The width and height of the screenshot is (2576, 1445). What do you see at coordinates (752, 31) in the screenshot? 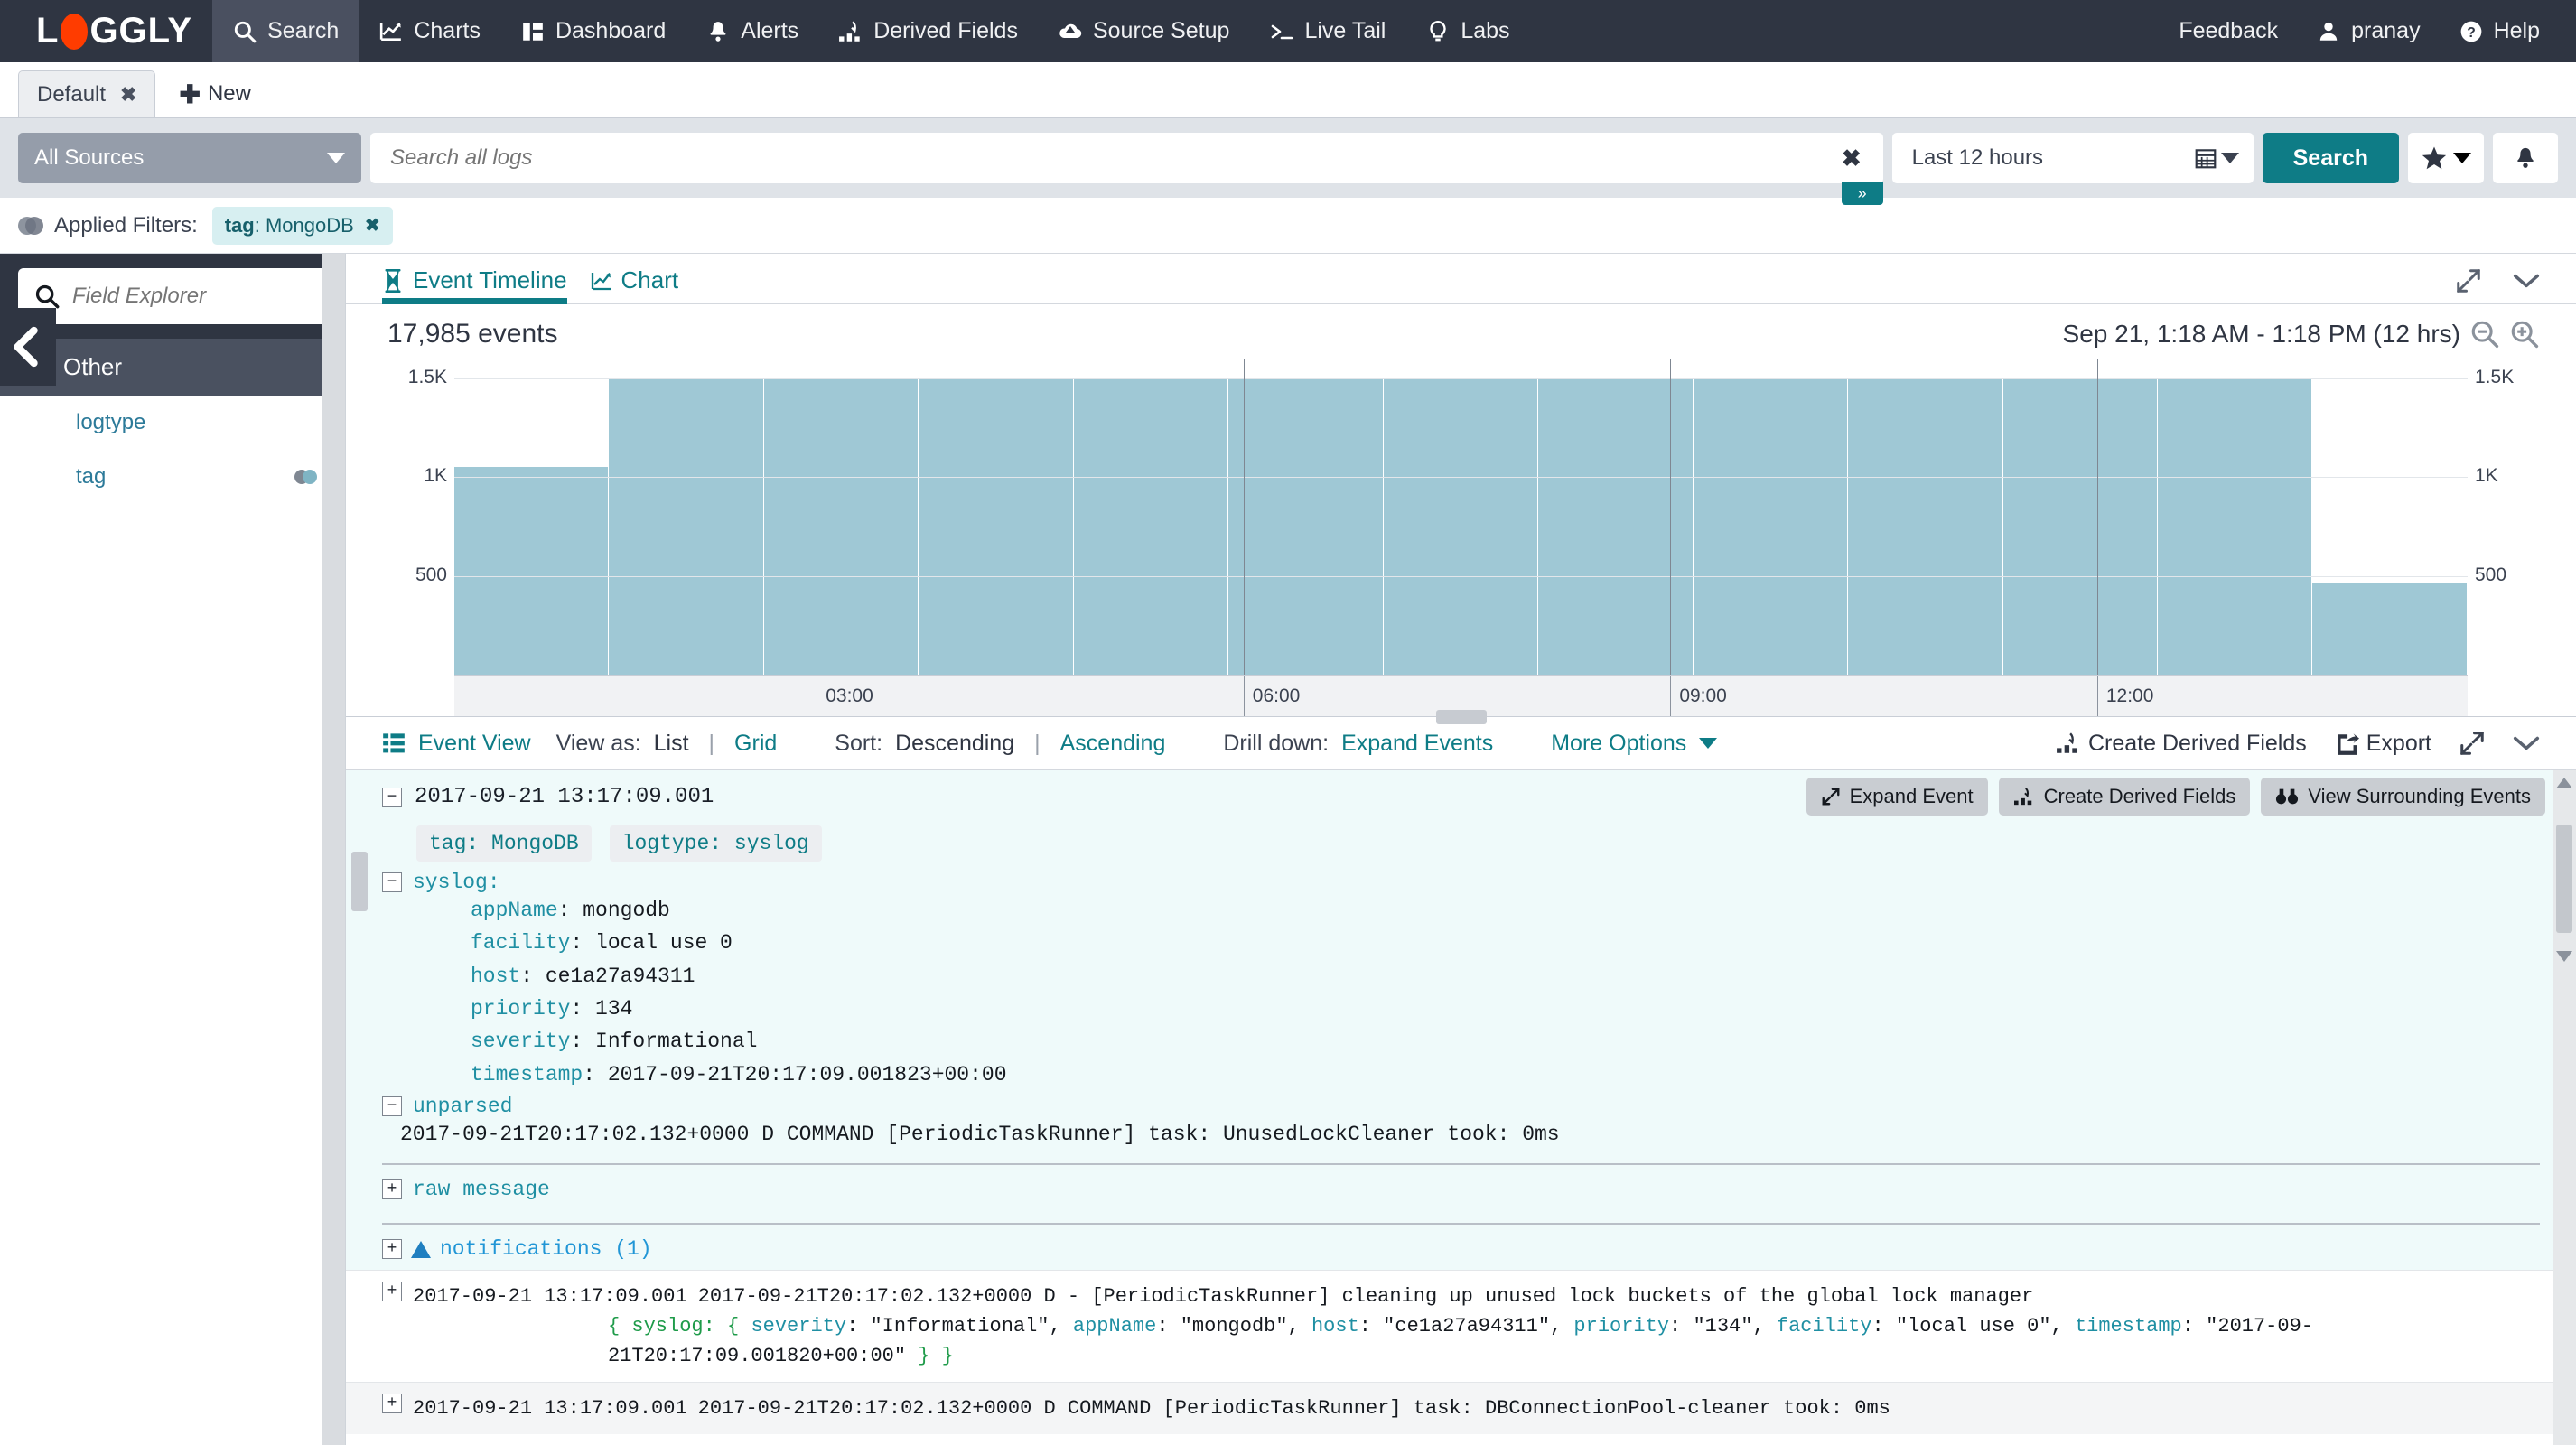
I see `nav-item-alerts: Alerts` at bounding box center [752, 31].